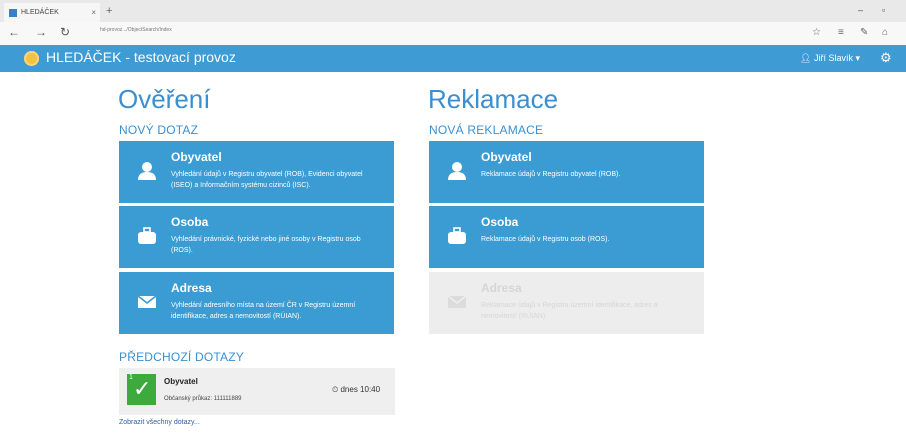 Image resolution: width=906 pixels, height=443 pixels. I want to click on clock-icon: ⏲︎, so click(335, 389).